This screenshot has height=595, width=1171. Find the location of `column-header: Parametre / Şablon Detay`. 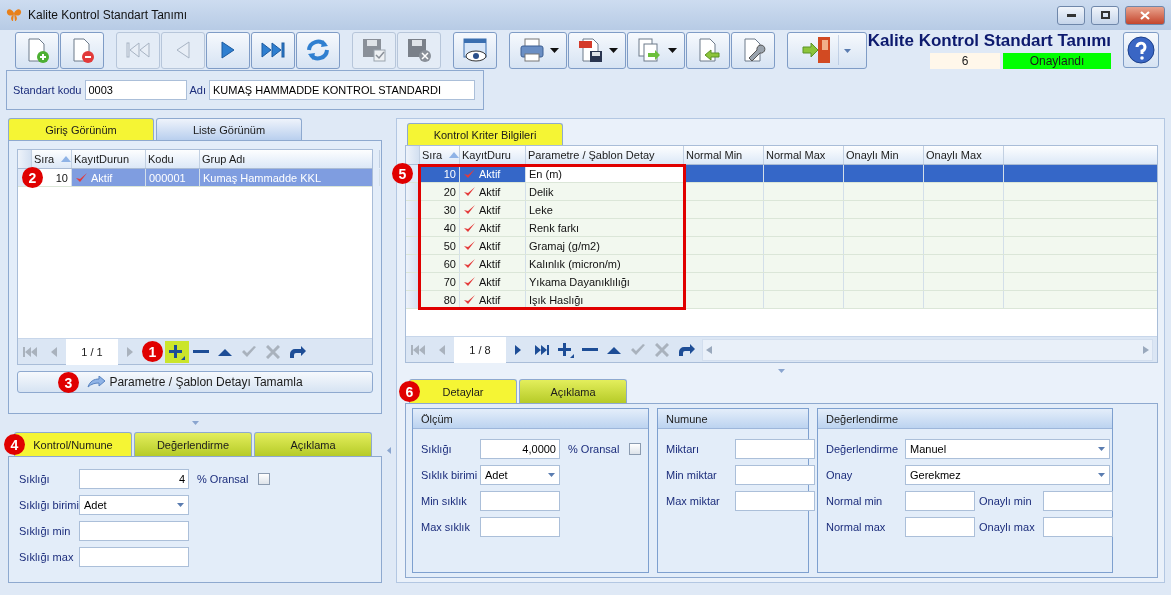

column-header: Parametre / Şablon Detay is located at coordinates (605, 155).